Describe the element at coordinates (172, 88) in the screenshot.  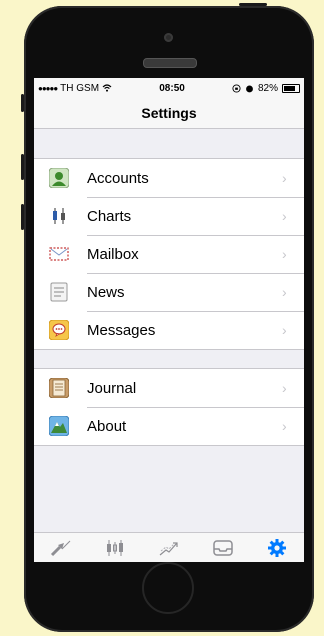
I see `clock: 08:50` at that location.